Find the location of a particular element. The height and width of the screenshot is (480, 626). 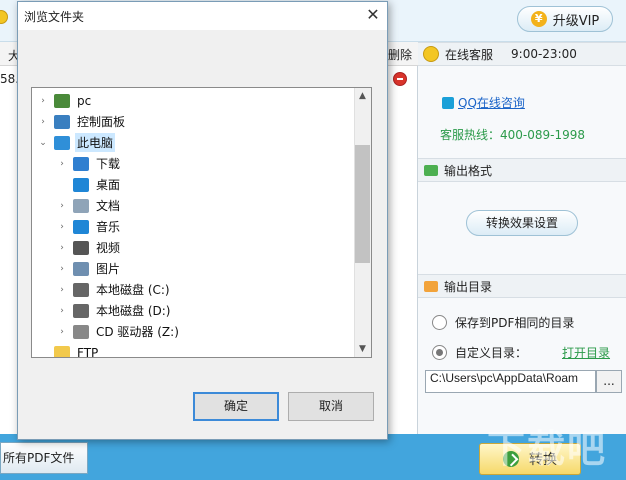

desktop-icon is located at coordinates (81, 184).